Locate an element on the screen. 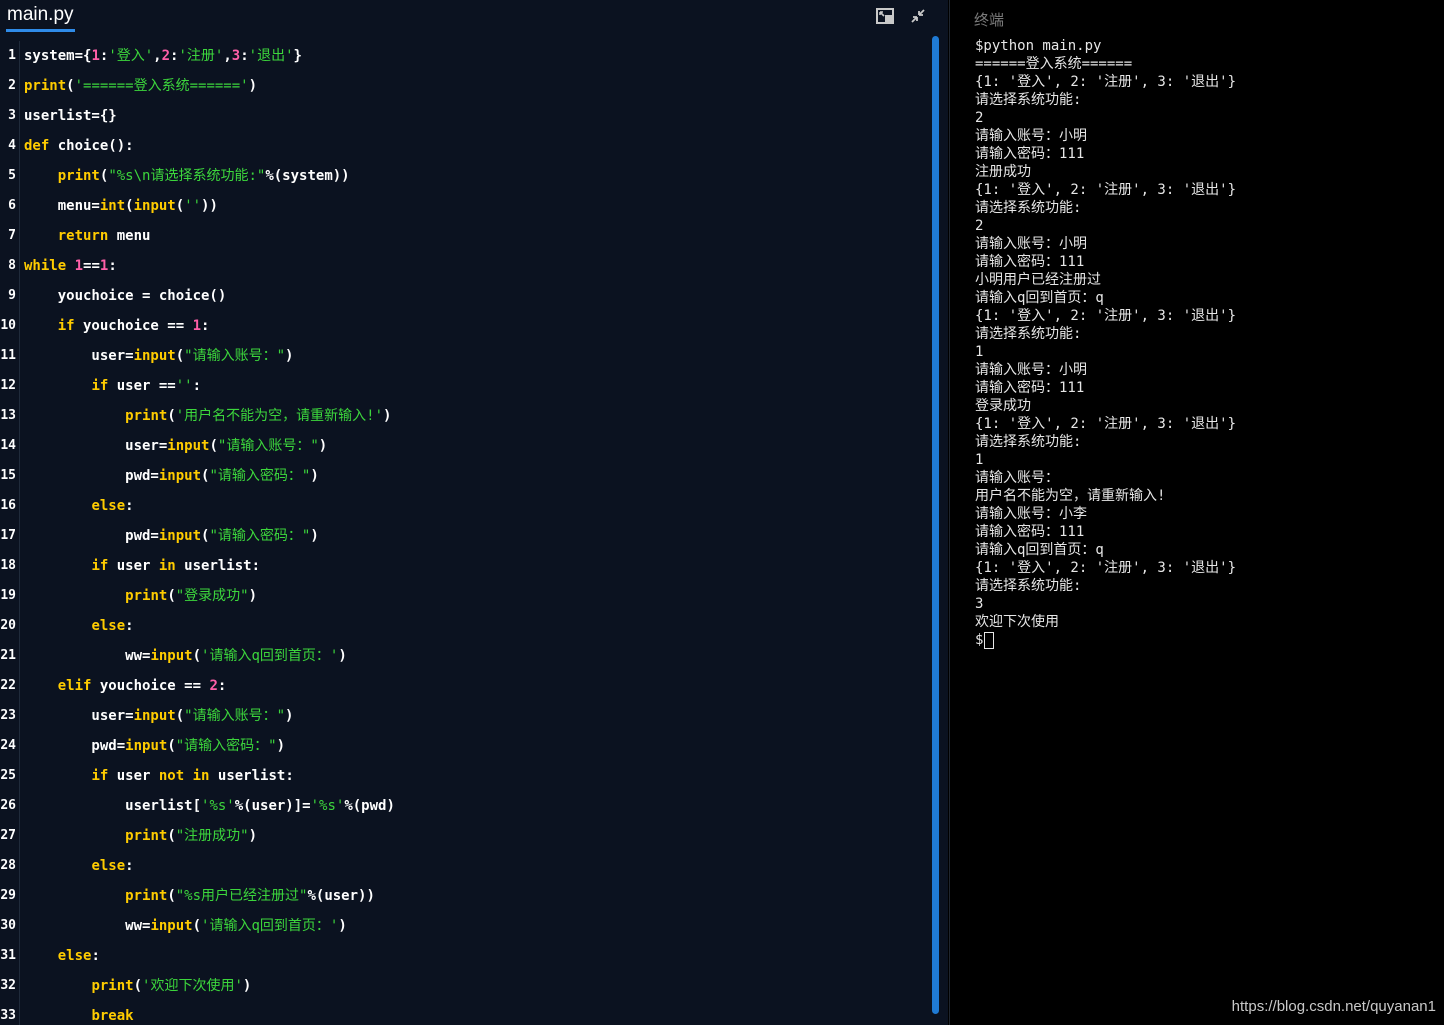  code-line: 26 userlist['%s'%(user)]='%s'%(pwd) is located at coordinates (465, 806).